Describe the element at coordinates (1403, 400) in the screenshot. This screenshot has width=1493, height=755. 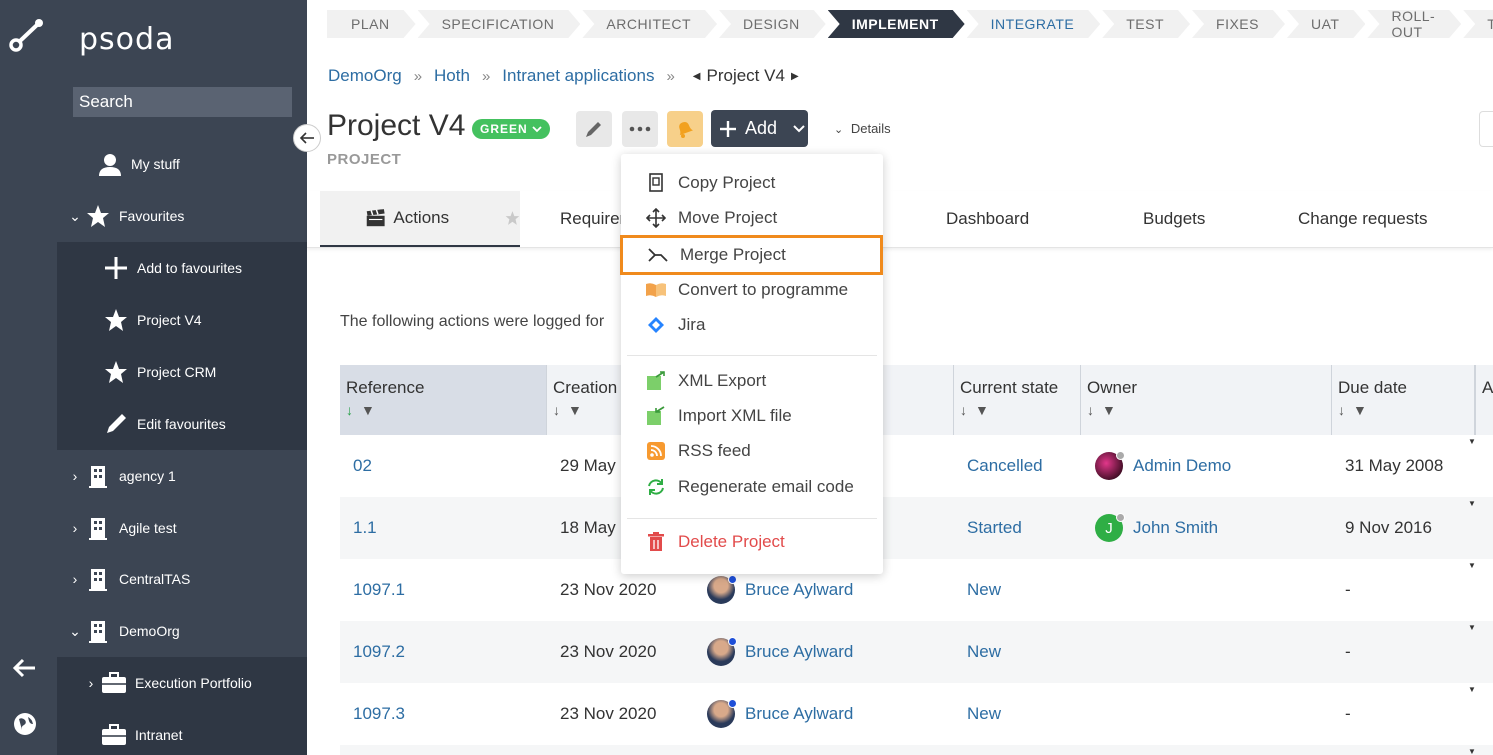
I see `column-header-due-date: Due date ↓ ▼` at that location.